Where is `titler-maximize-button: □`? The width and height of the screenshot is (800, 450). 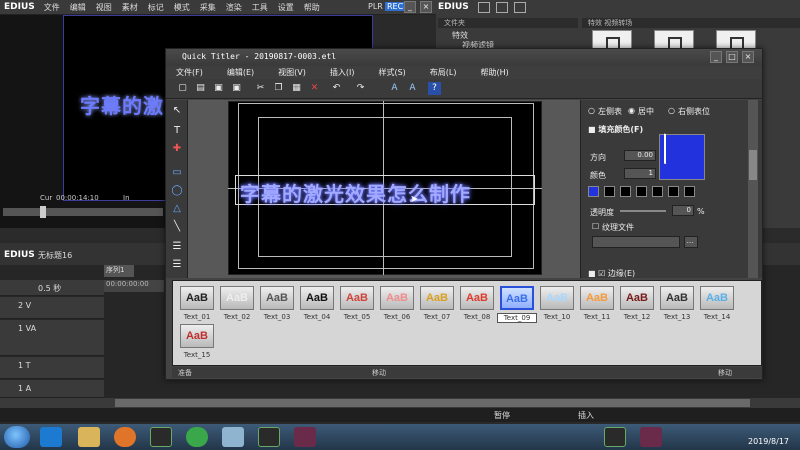 titler-maximize-button: □ is located at coordinates (732, 57).